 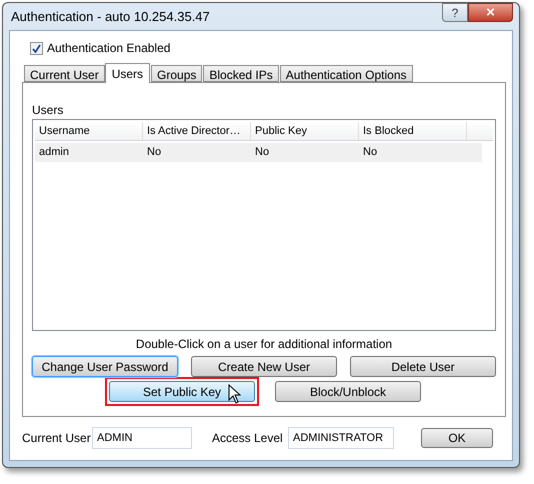 I want to click on checkbox, so click(x=36, y=48).